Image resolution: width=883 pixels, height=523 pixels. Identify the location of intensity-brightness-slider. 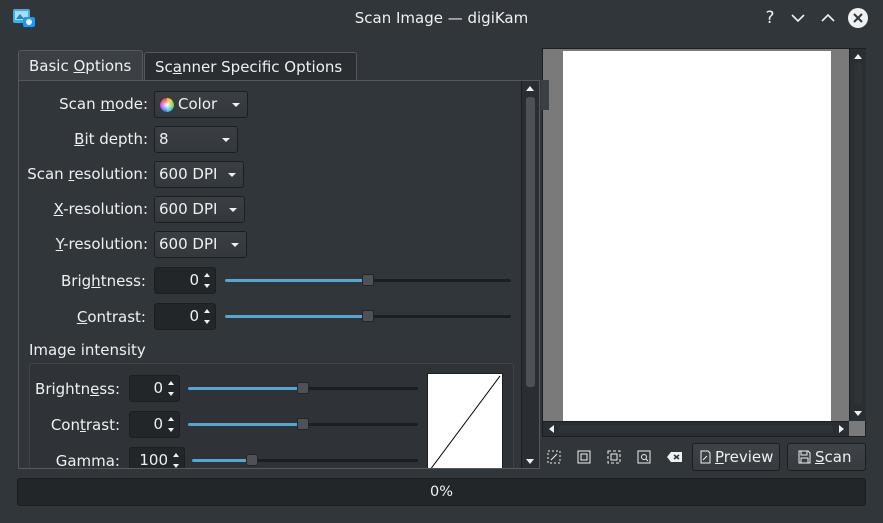
(303, 388).